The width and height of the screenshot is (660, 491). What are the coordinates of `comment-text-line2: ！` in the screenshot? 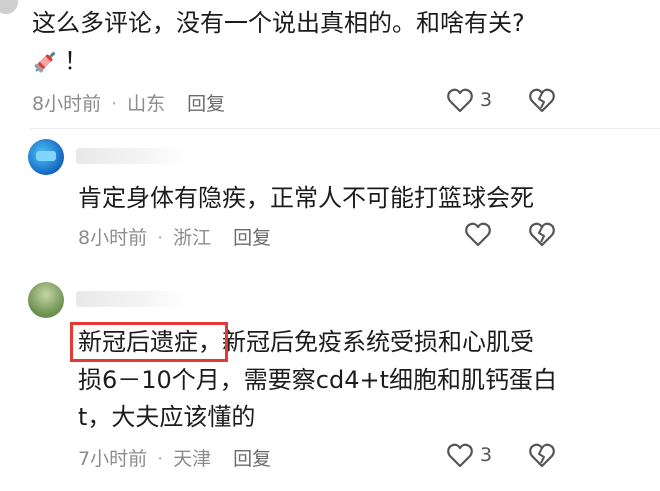 It's located at (60, 61).